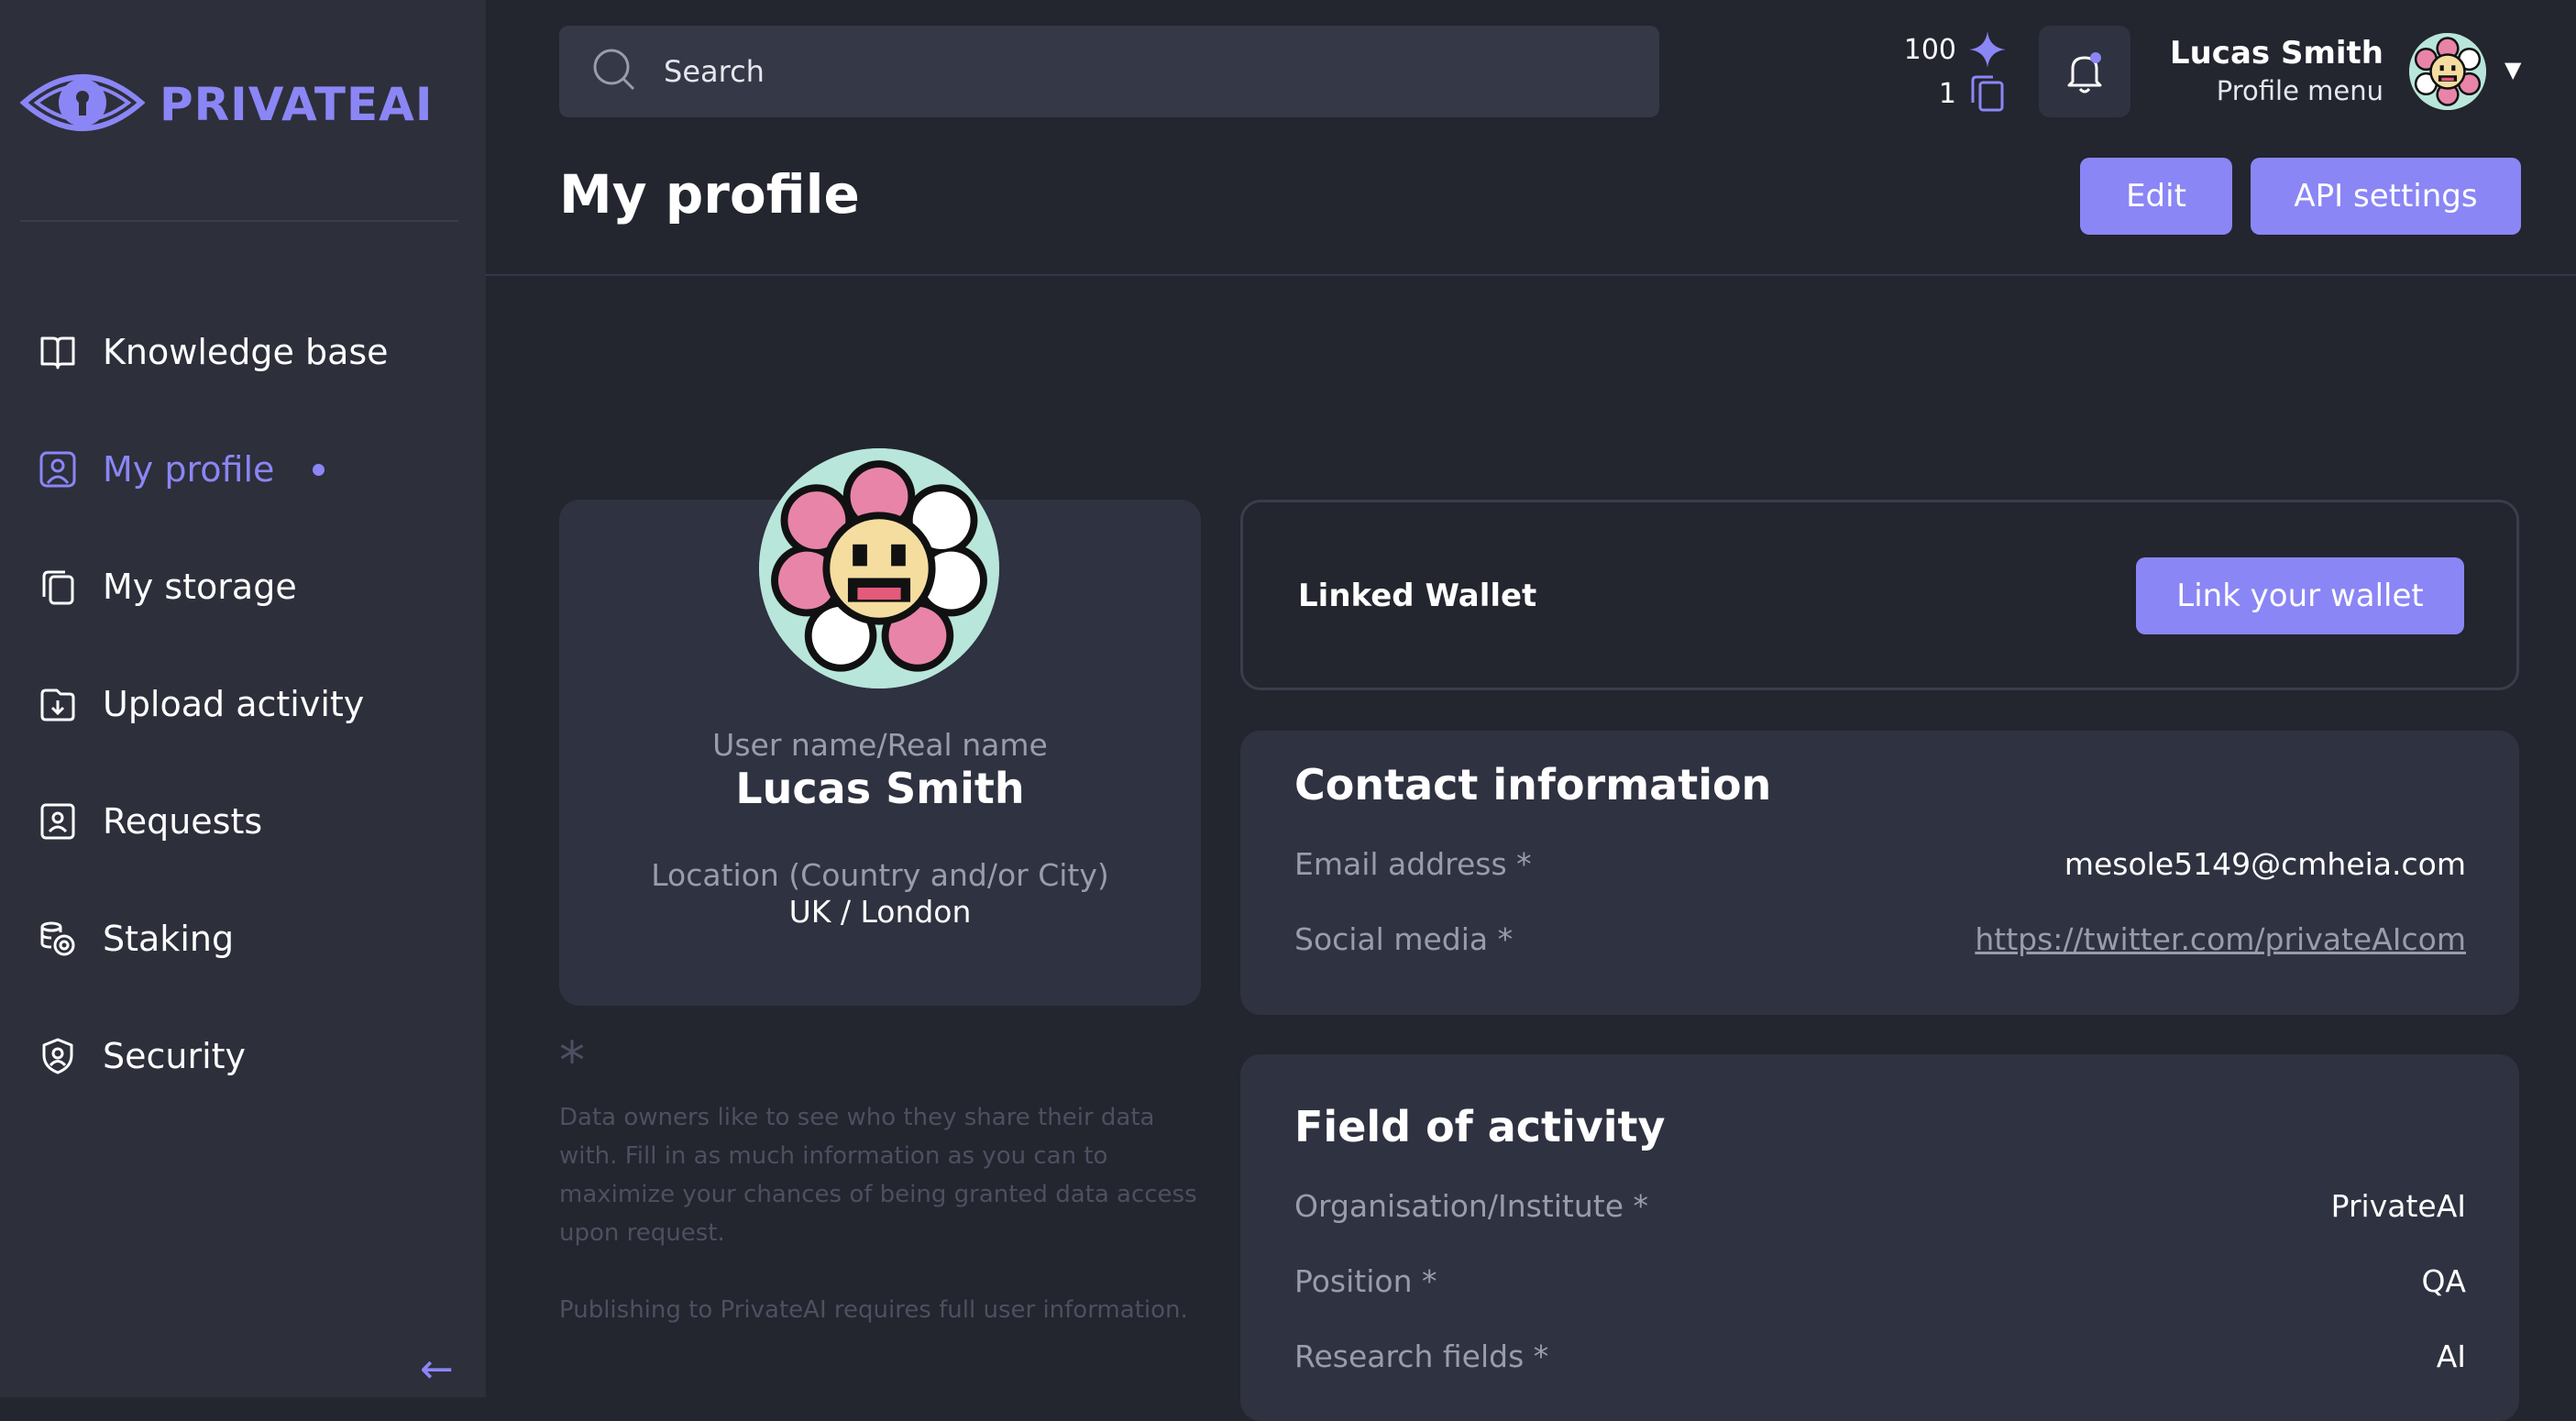  I want to click on linked-wallet-label: Linked Wallet, so click(1418, 596).